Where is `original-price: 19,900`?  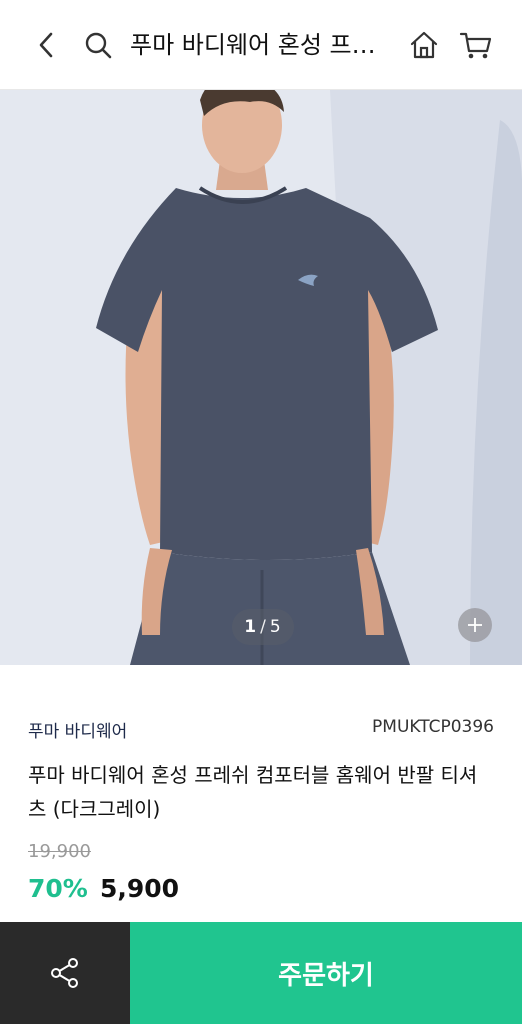
original-price: 19,900 is located at coordinates (59, 851).